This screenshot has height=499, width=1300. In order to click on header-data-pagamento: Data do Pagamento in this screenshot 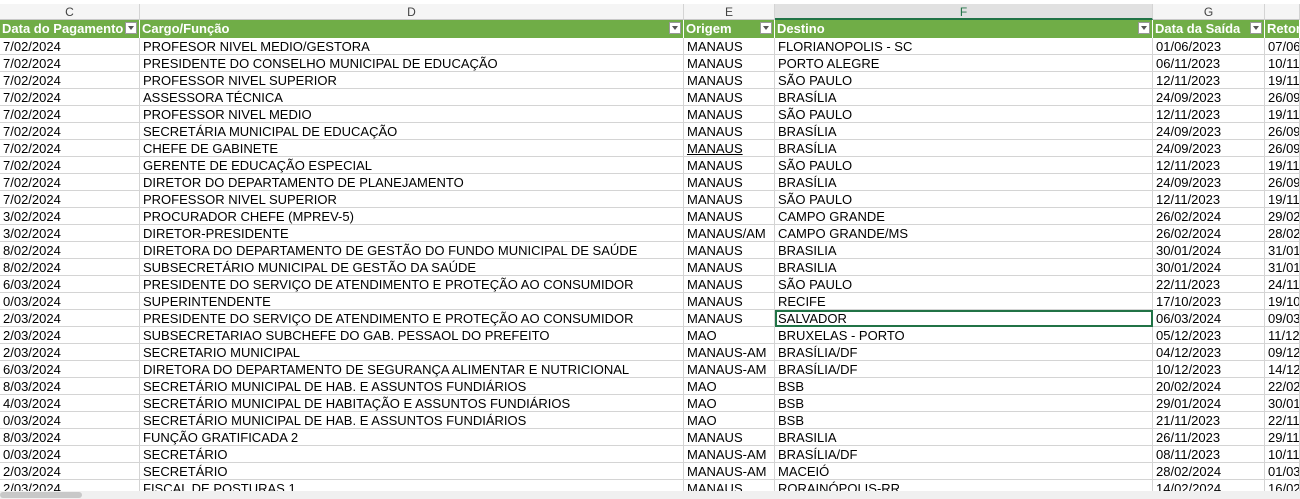, I will do `click(70, 29)`.